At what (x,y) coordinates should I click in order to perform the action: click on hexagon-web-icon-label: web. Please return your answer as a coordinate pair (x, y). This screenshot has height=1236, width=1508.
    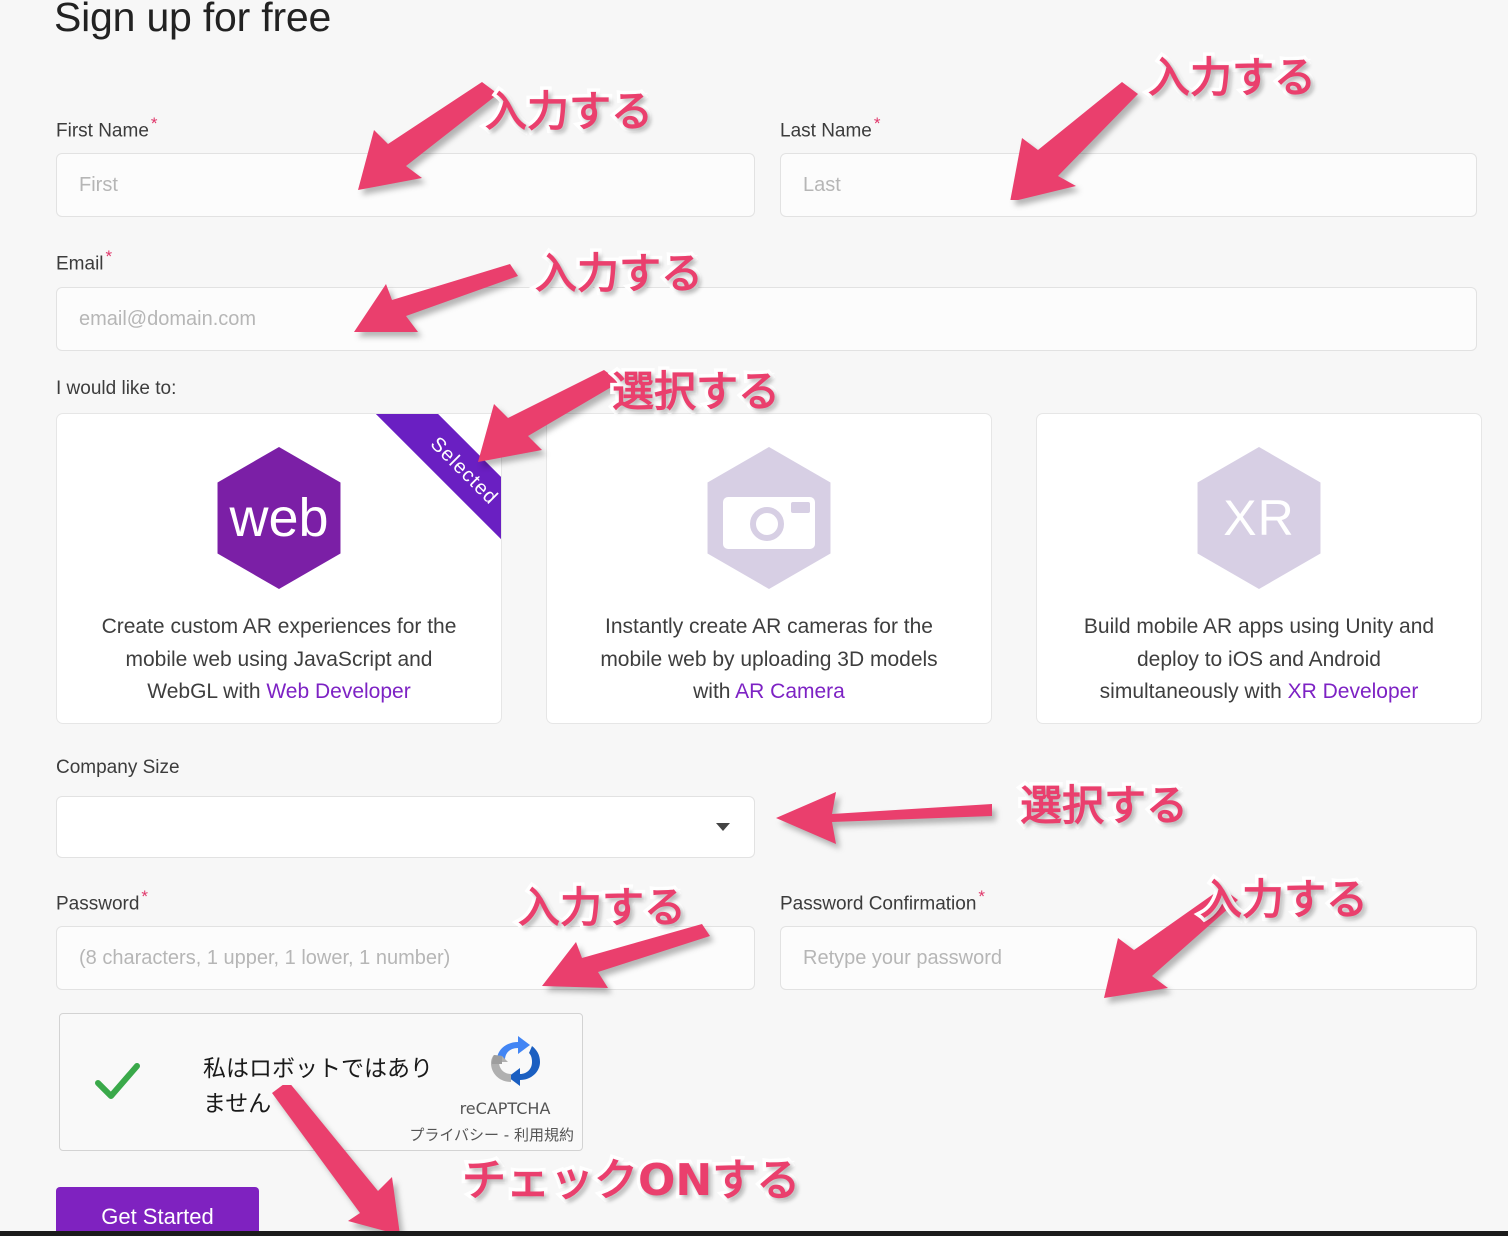
    Looking at the image, I should click on (279, 518).